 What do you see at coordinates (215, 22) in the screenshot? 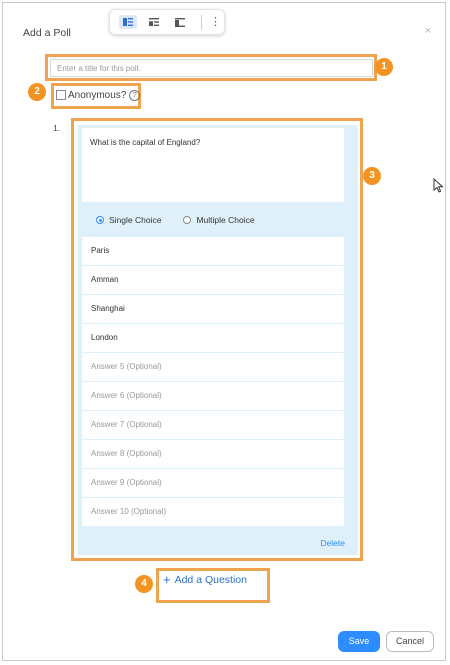
I see `more-options-icon: ⋮` at bounding box center [215, 22].